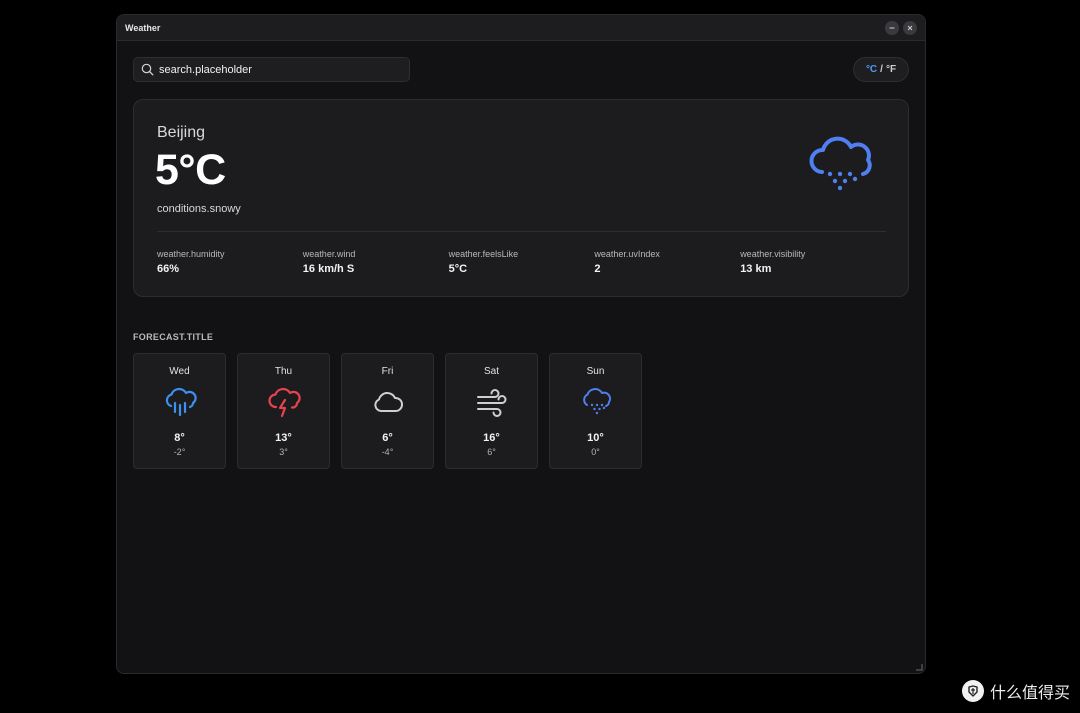  I want to click on day-high-temp: 6°, so click(387, 438).